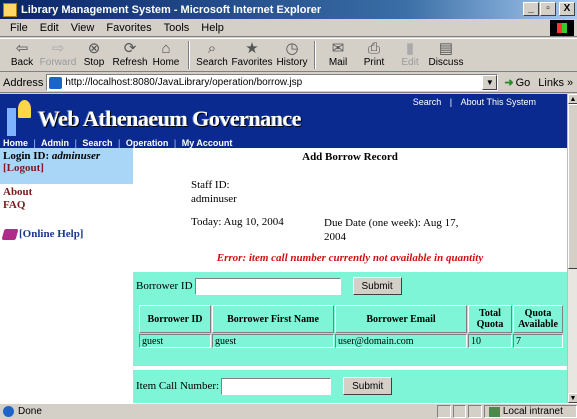  Describe the element at coordinates (538, 319) in the screenshot. I see `col-quota-available: Quota Available` at that location.